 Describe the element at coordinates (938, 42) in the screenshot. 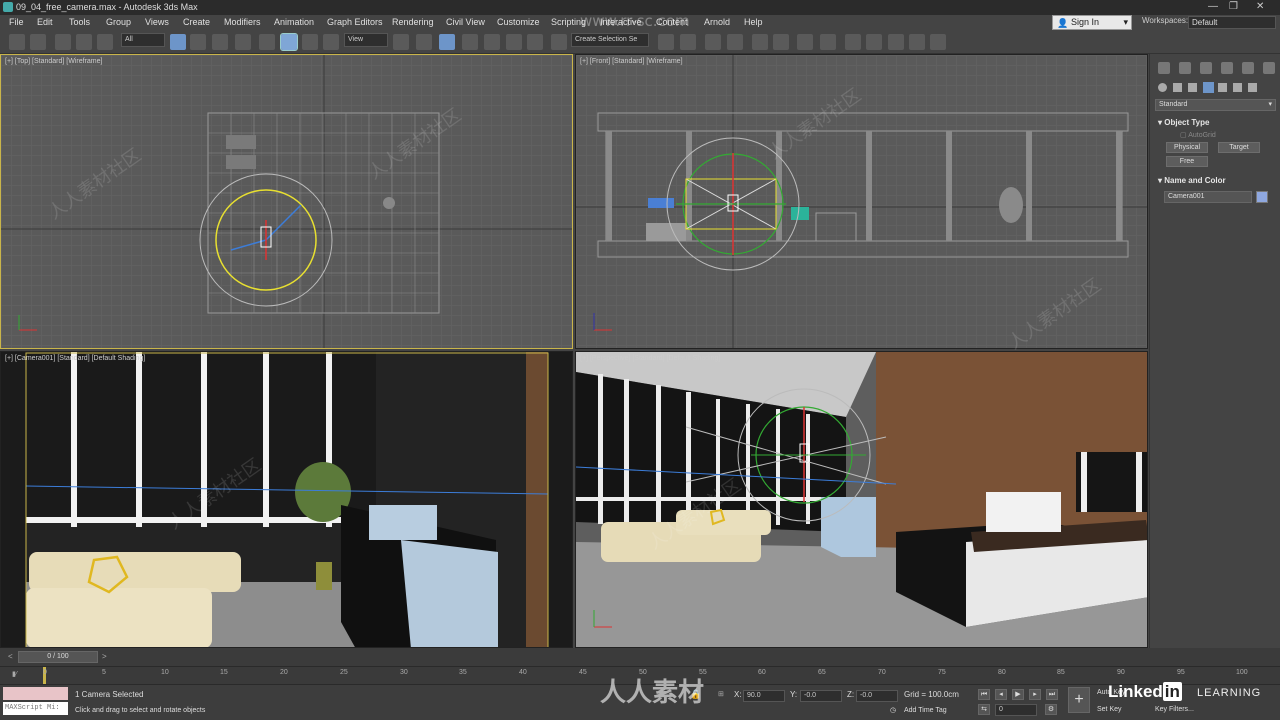

I see `a360-gallery-icon` at that location.